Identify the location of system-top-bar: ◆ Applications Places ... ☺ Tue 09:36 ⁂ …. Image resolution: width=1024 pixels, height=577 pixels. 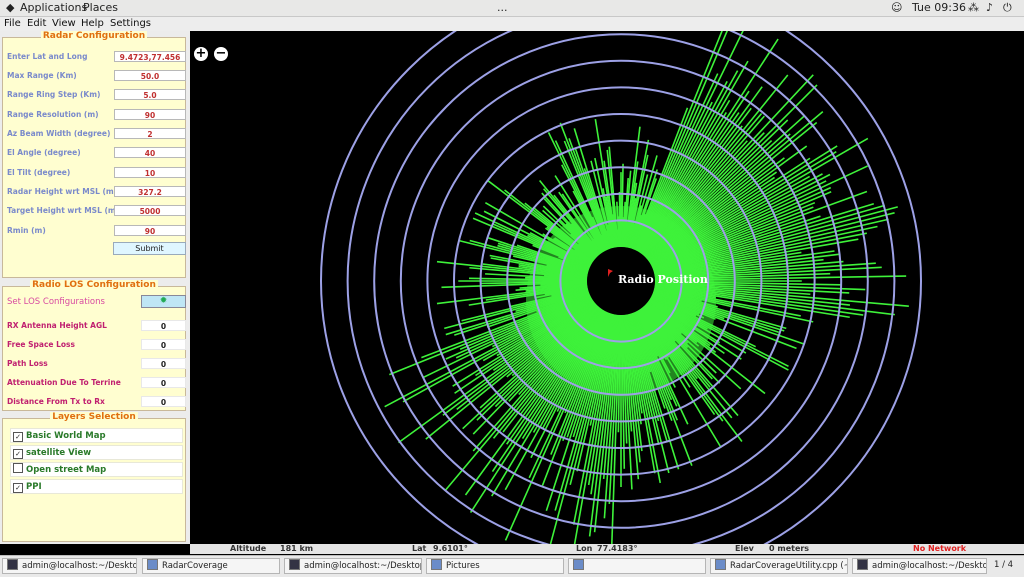
(512, 8).